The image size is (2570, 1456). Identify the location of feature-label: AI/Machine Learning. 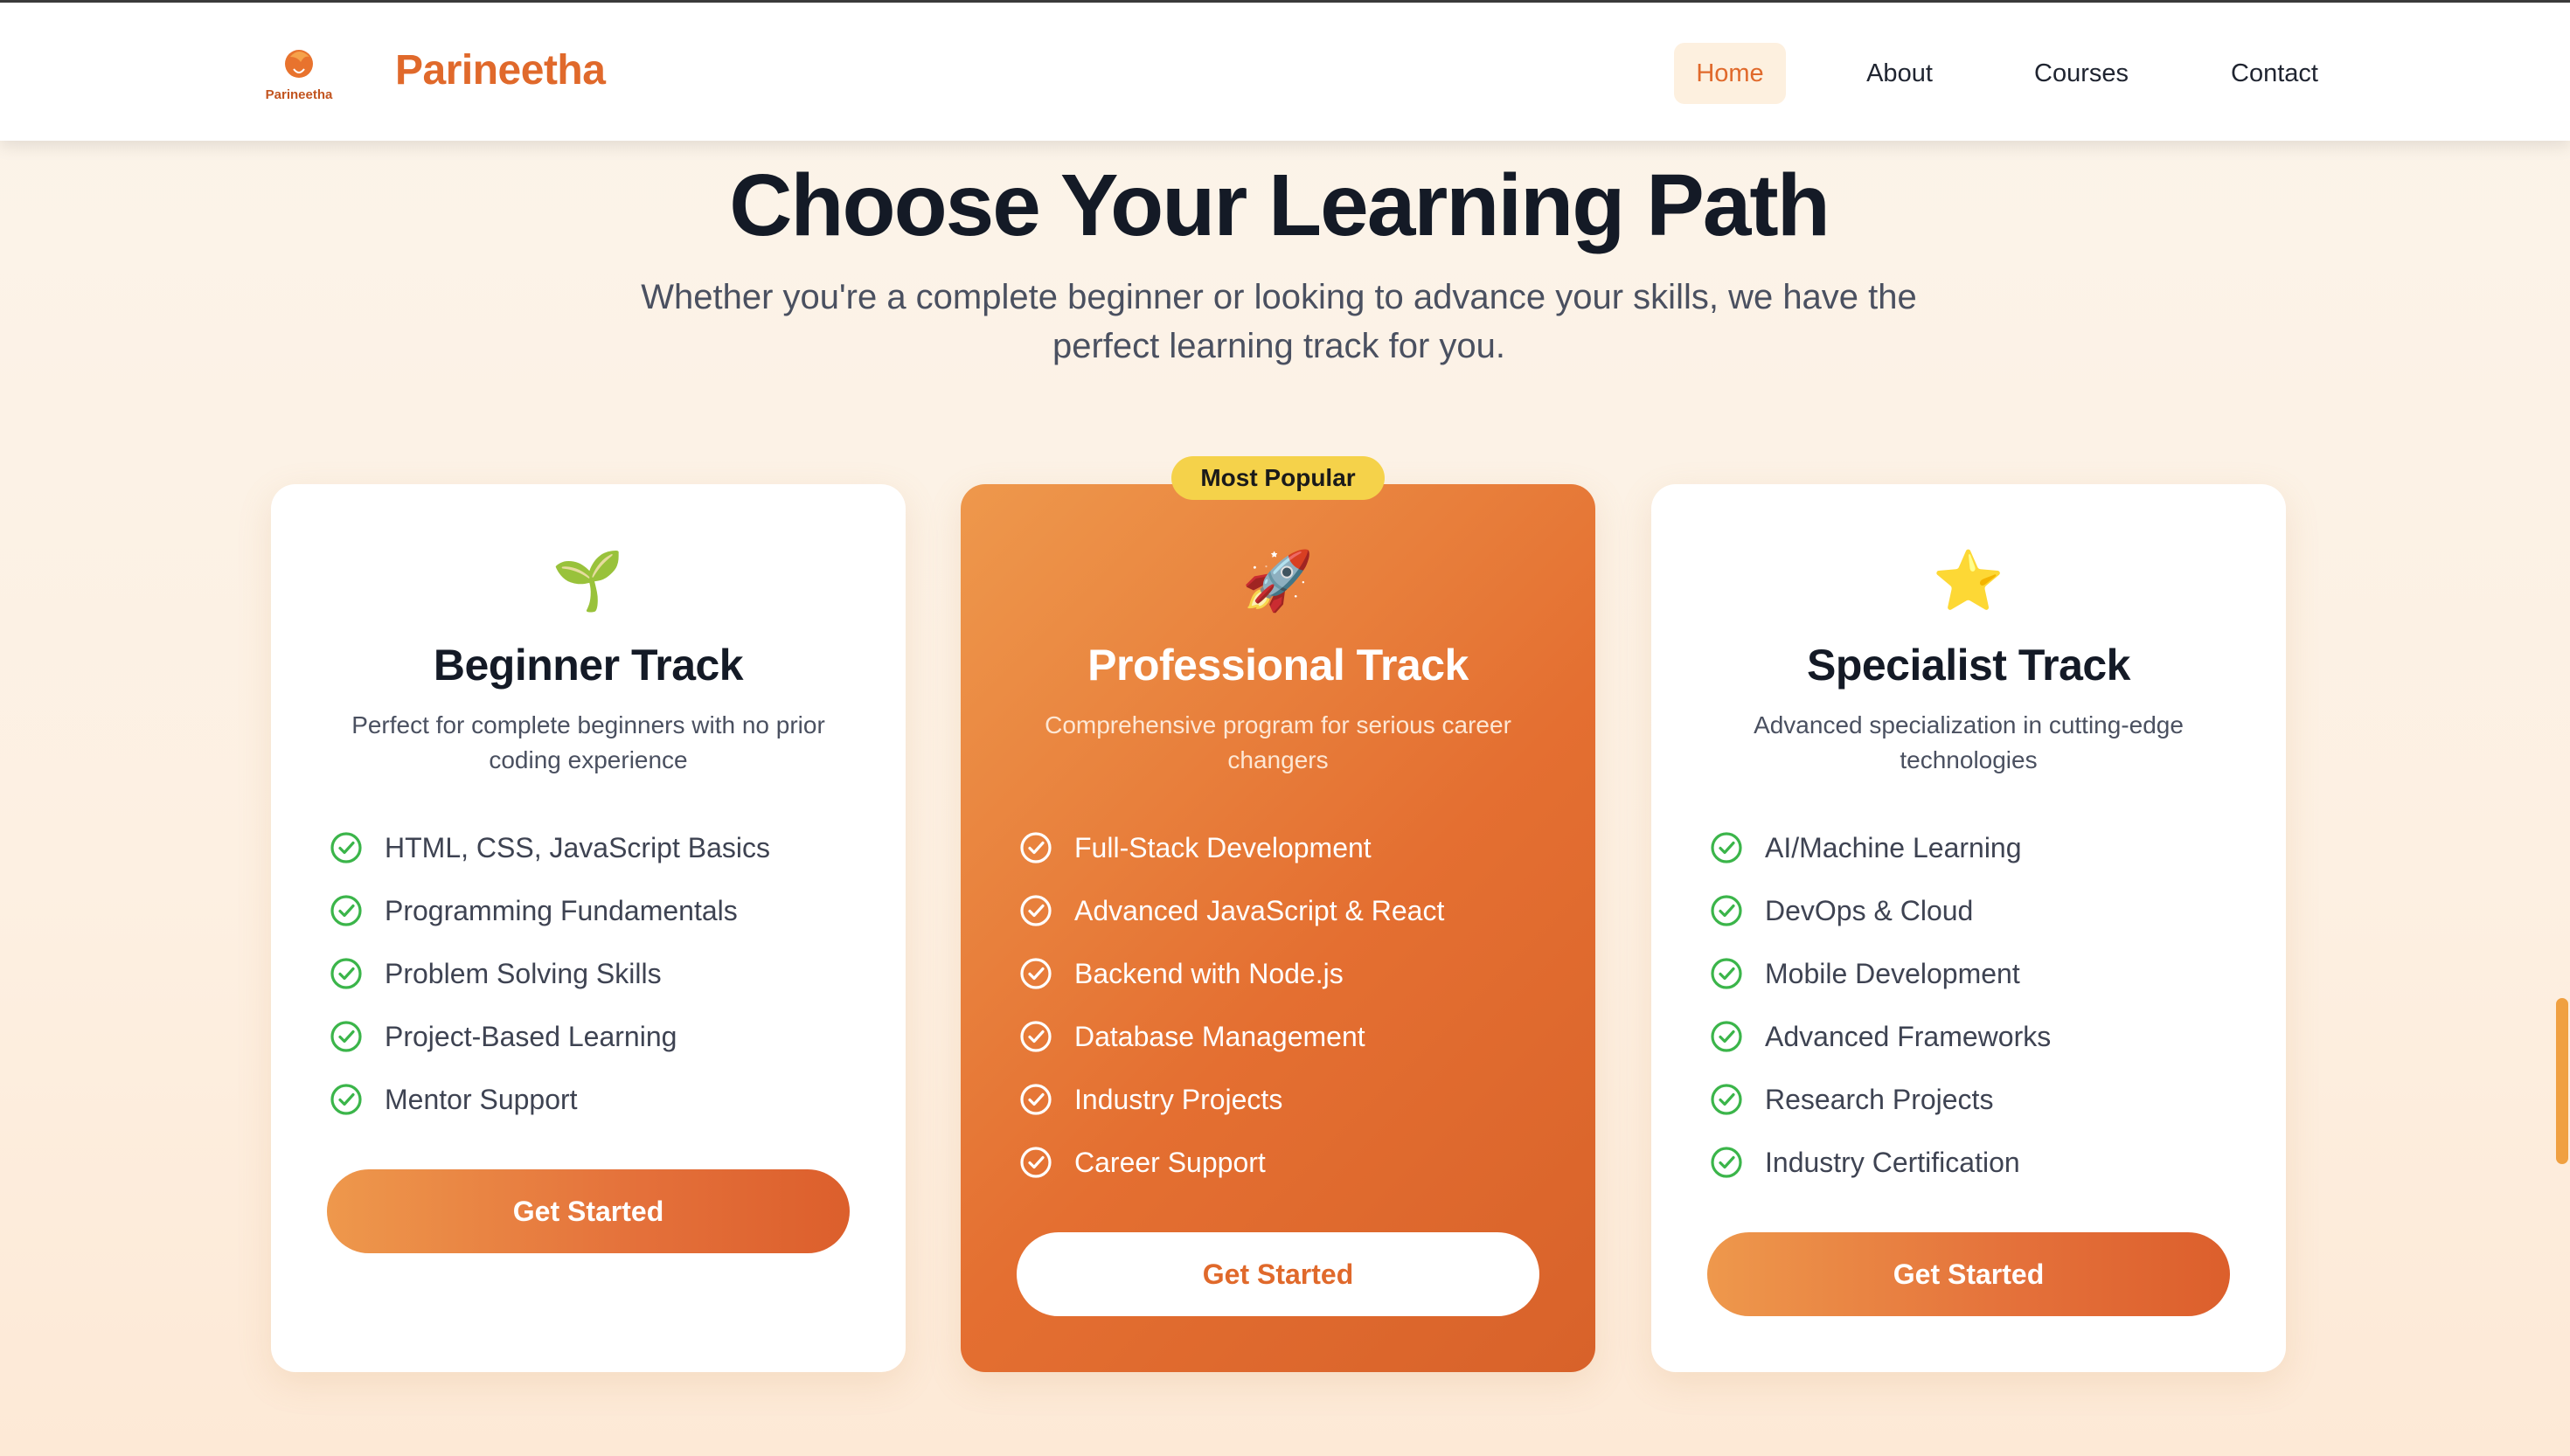
(1893, 847).